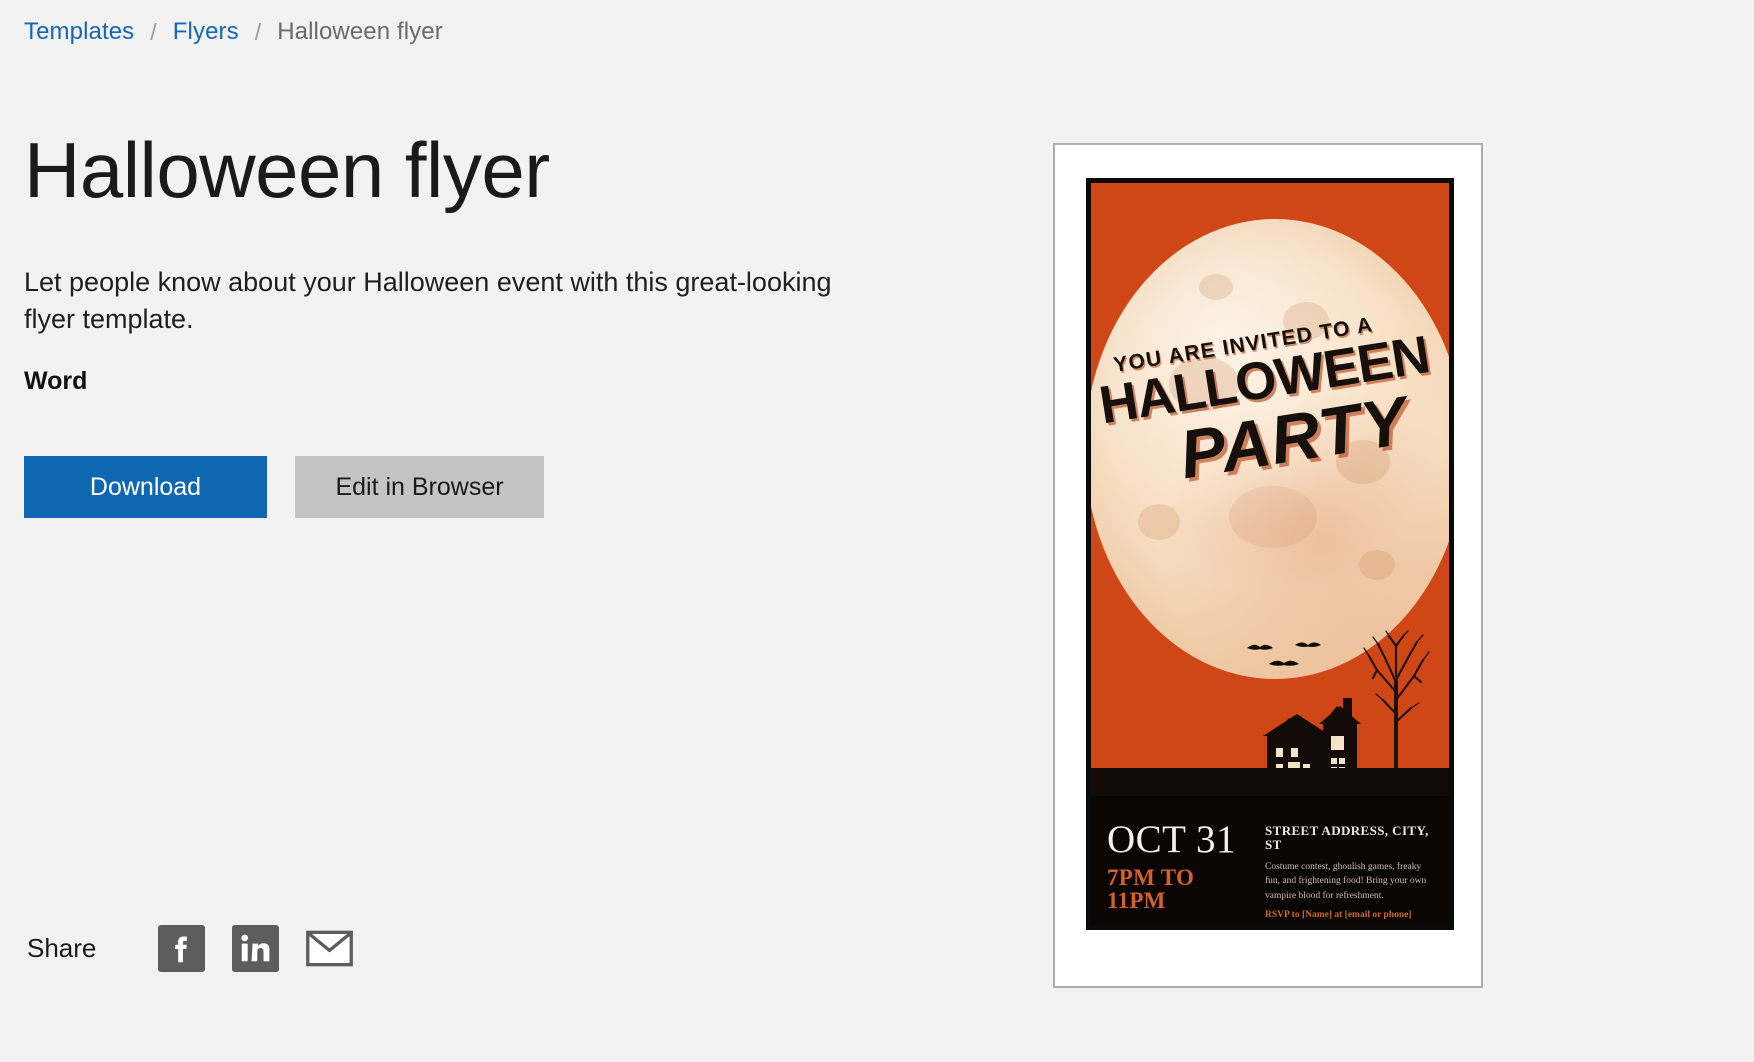  I want to click on breadcrumb-link-templates: Templates, so click(79, 32).